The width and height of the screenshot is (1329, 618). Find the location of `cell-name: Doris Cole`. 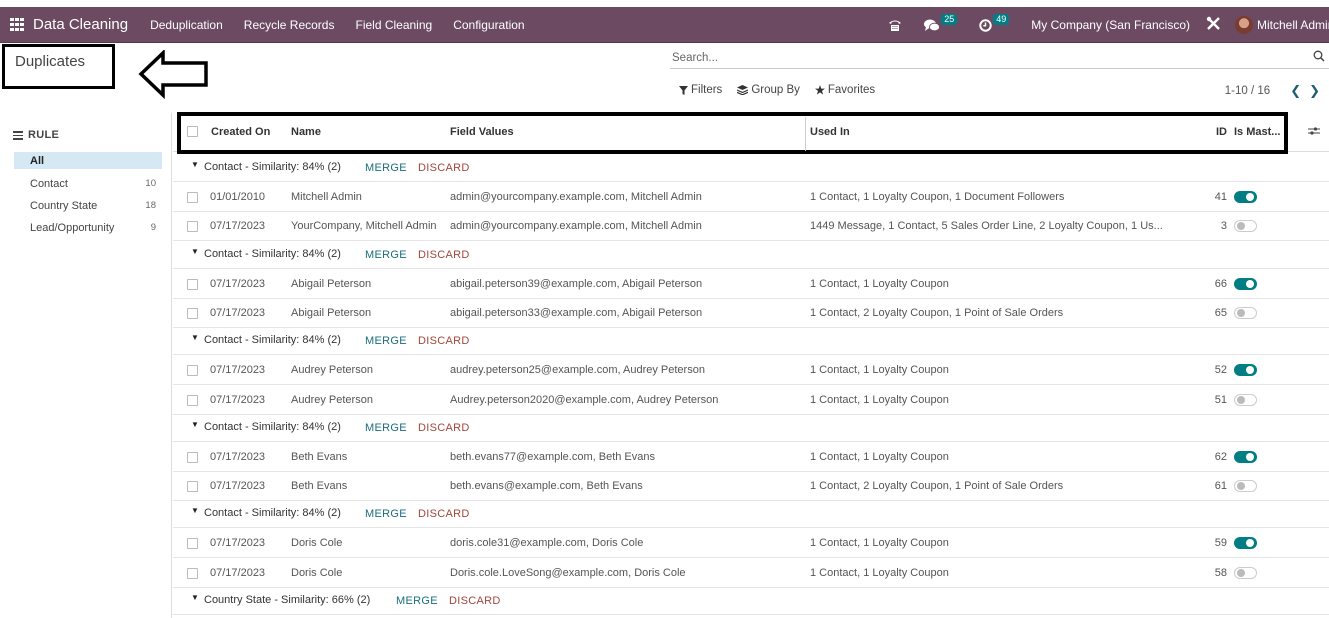

cell-name: Doris Cole is located at coordinates (317, 572).